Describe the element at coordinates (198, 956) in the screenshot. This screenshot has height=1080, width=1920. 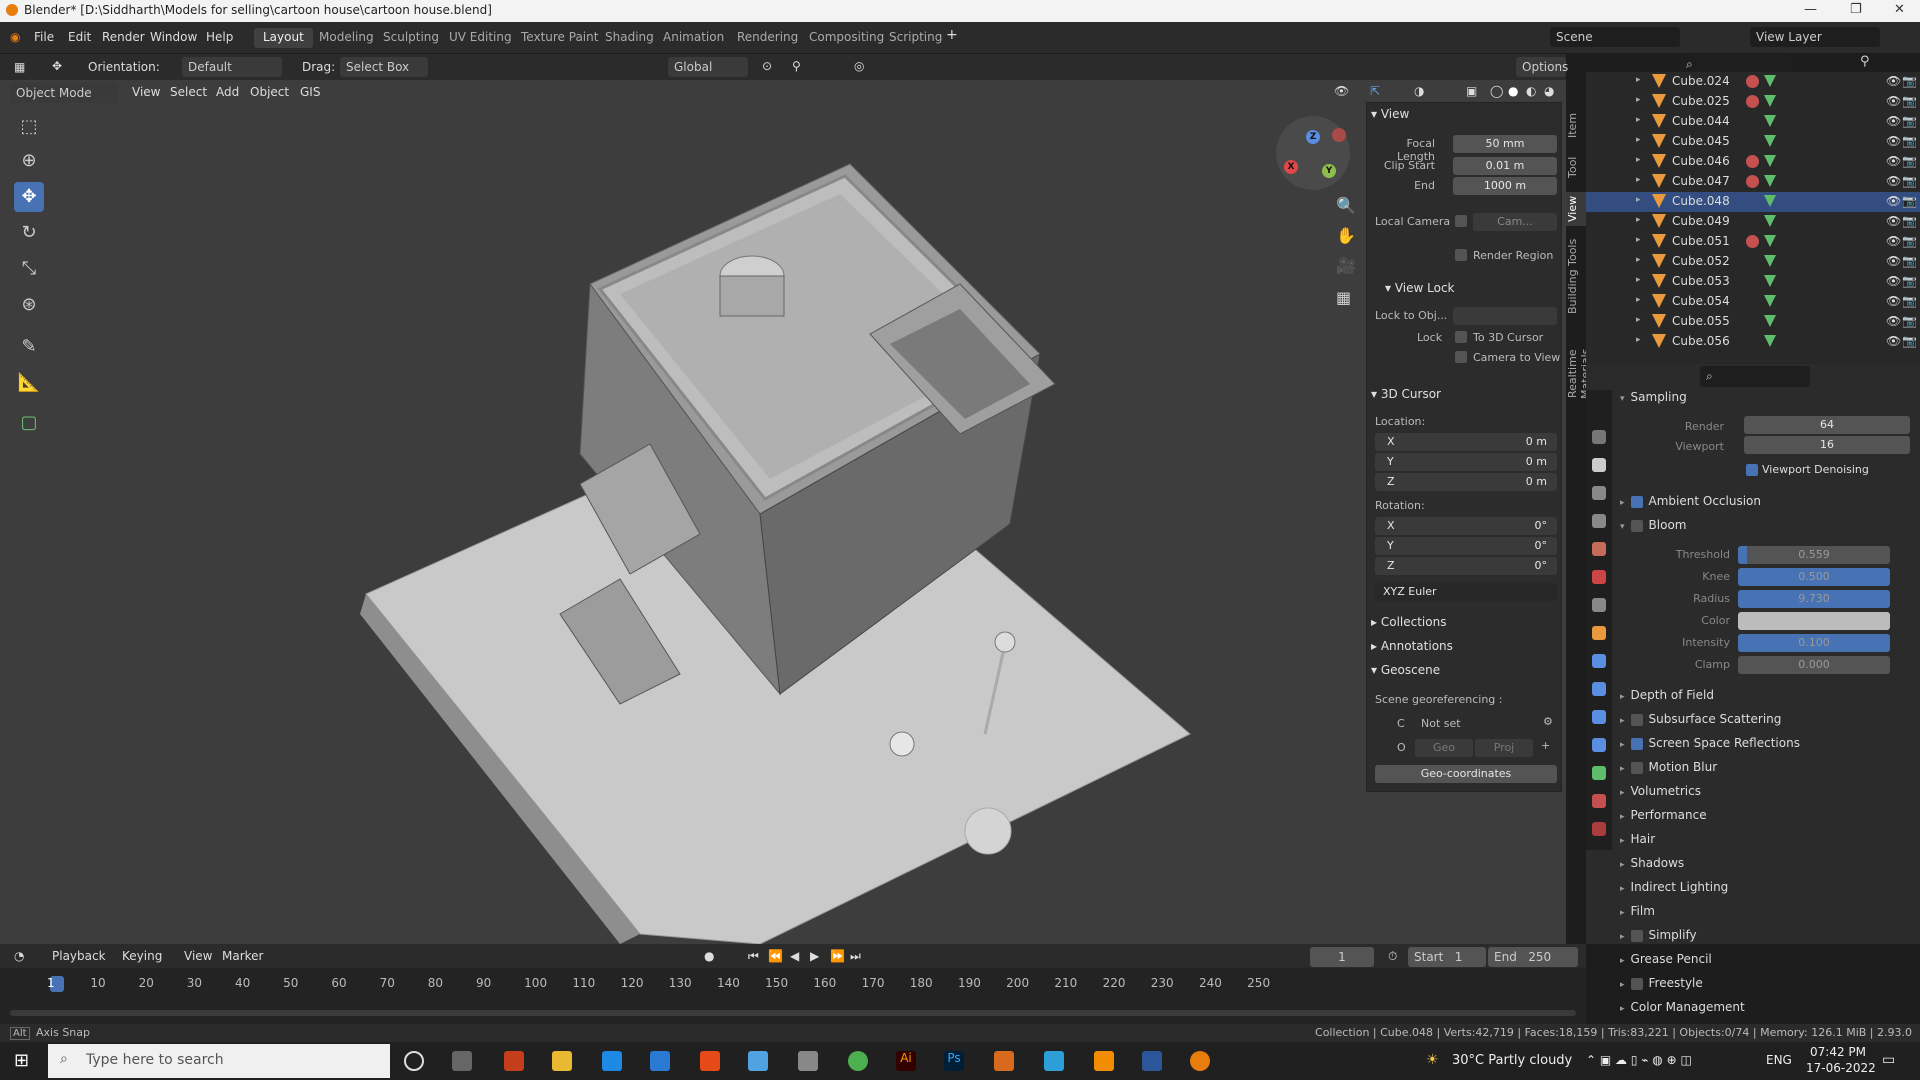
I see `view-menu: View` at that location.